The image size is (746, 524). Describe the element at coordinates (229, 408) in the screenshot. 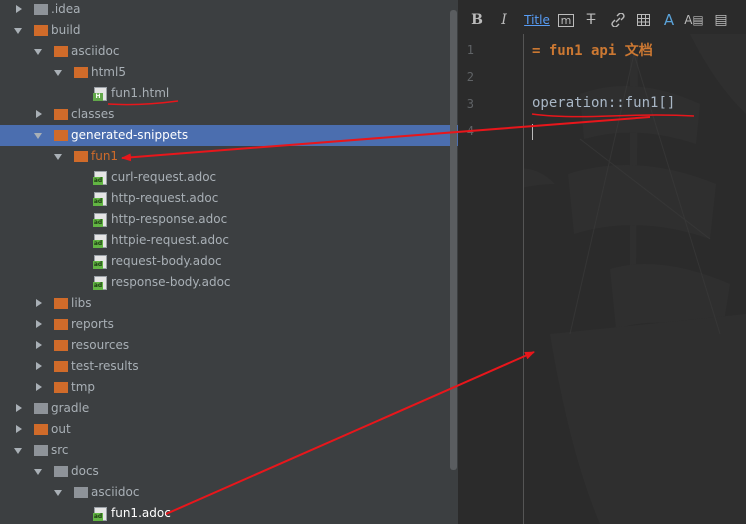

I see `tree-folder-row: gradle` at that location.